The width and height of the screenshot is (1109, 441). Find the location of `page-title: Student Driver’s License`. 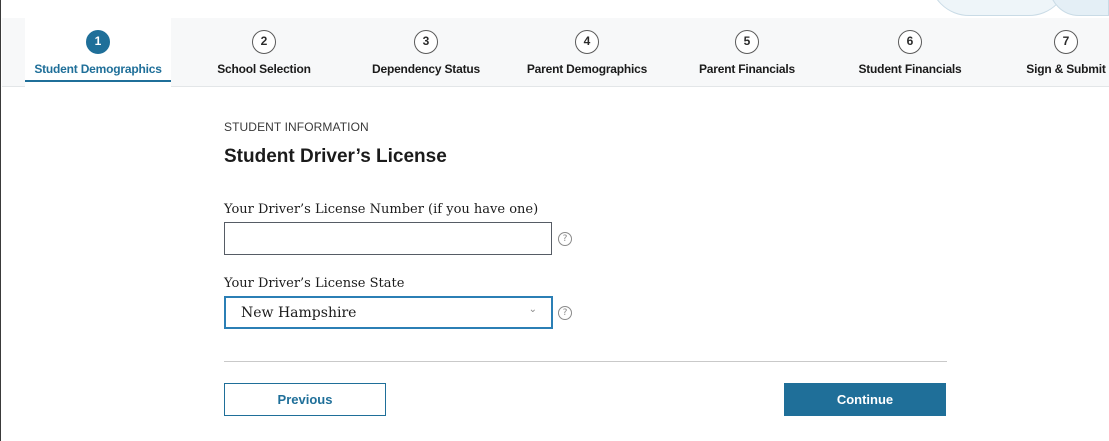

page-title: Student Driver’s License is located at coordinates (335, 156).